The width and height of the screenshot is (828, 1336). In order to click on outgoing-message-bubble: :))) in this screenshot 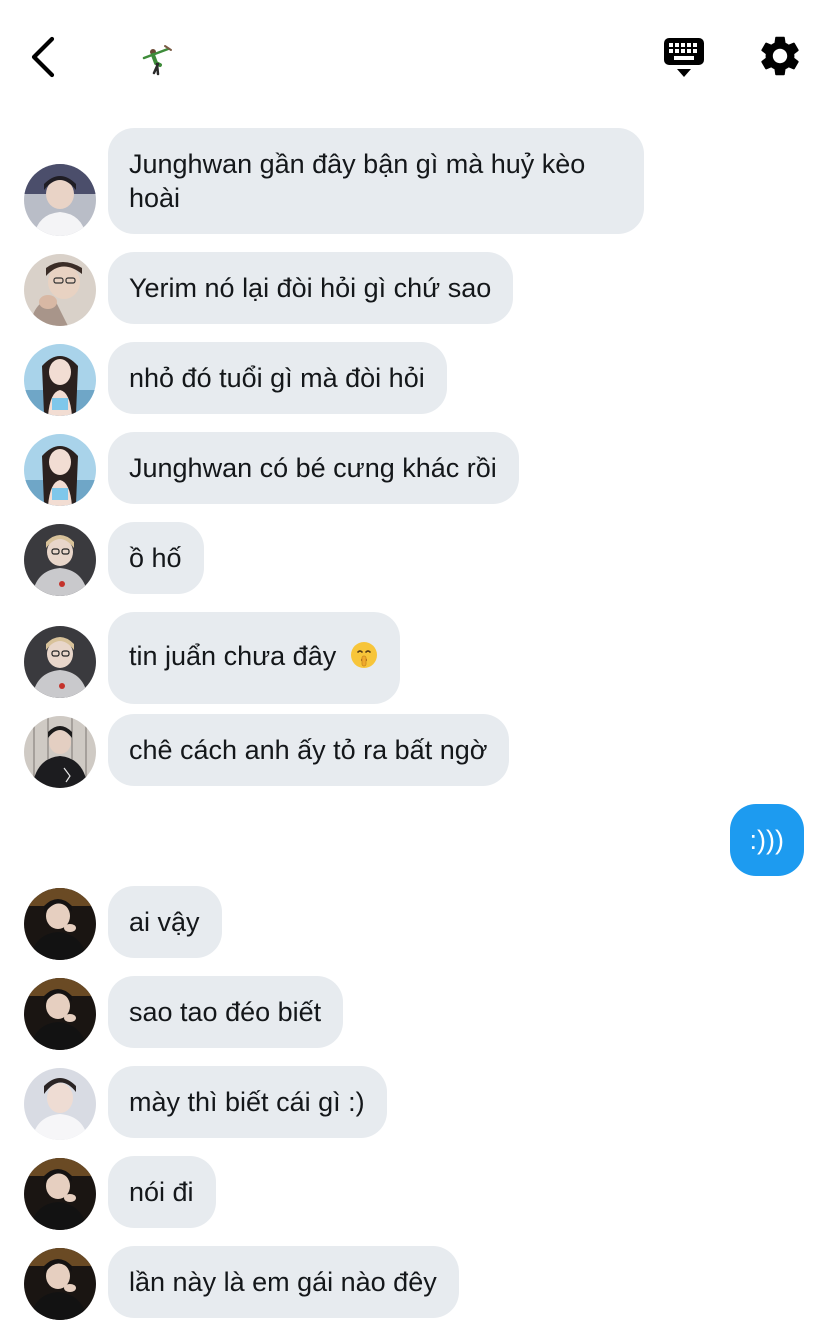, I will do `click(766, 840)`.